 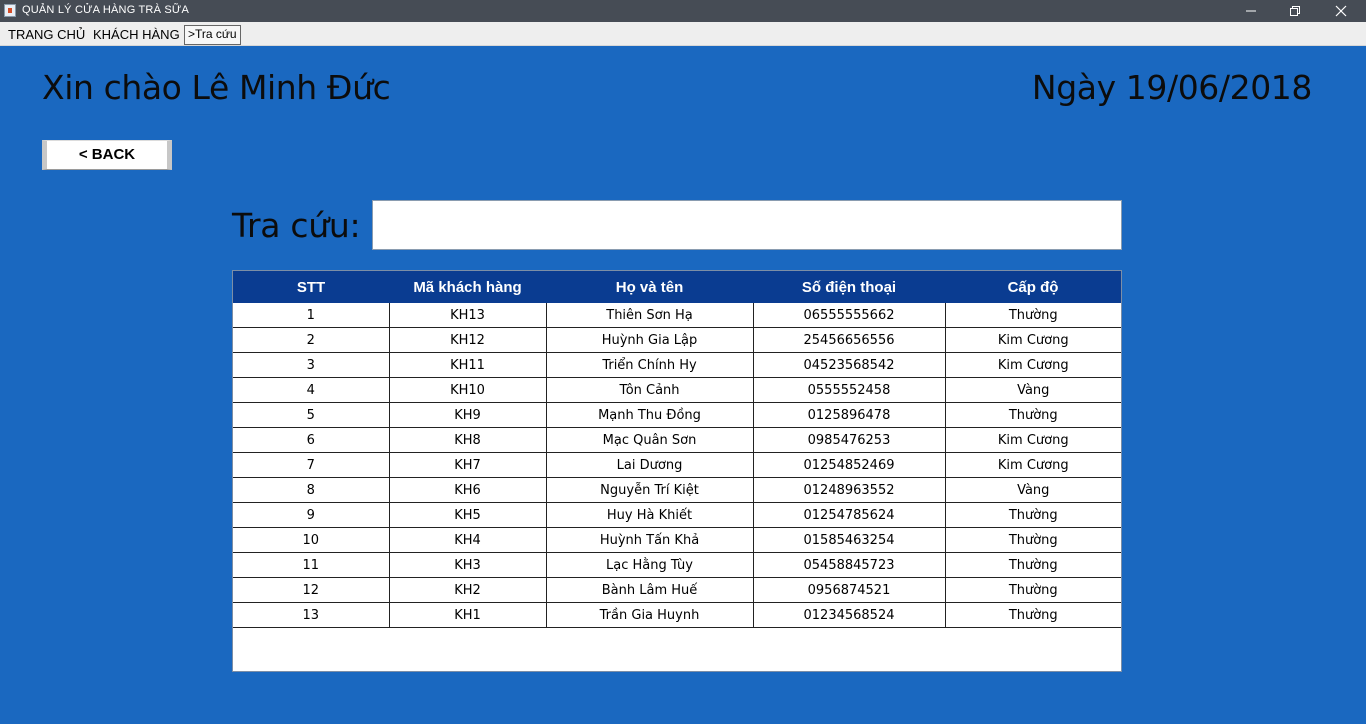 I want to click on cell-ho-va-ten: Lạc Hằng Tùy, so click(x=650, y=565).